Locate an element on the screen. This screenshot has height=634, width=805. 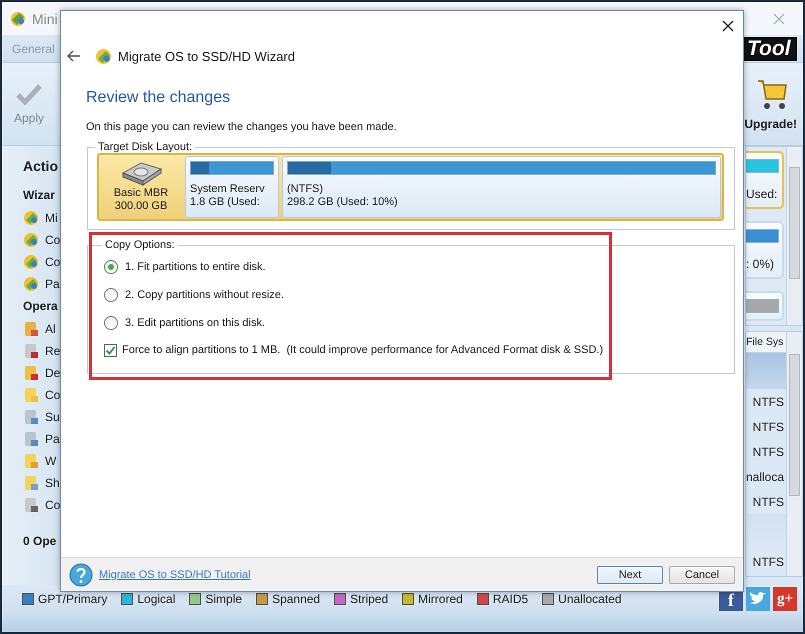
sidebar-item: W is located at coordinates (50, 461).